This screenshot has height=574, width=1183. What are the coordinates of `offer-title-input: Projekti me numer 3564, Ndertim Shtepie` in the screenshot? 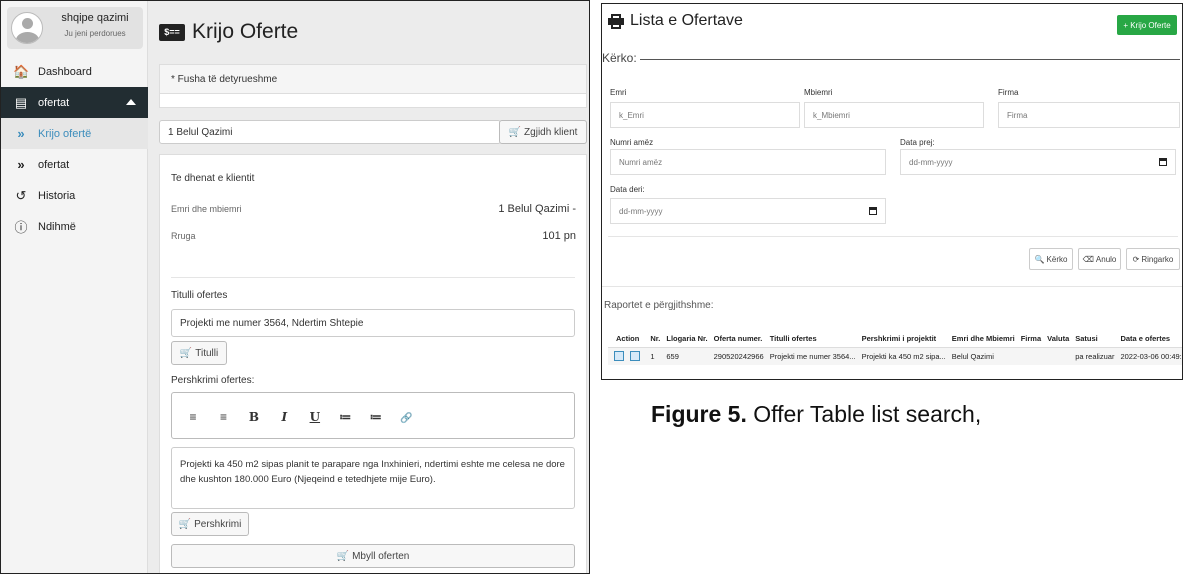 It's located at (373, 323).